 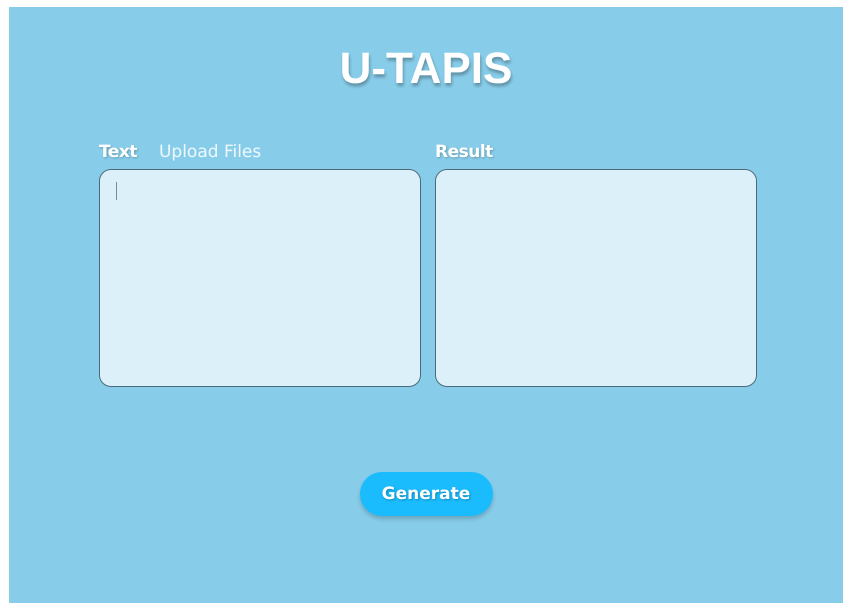 I want to click on result-label: Result, so click(x=464, y=152).